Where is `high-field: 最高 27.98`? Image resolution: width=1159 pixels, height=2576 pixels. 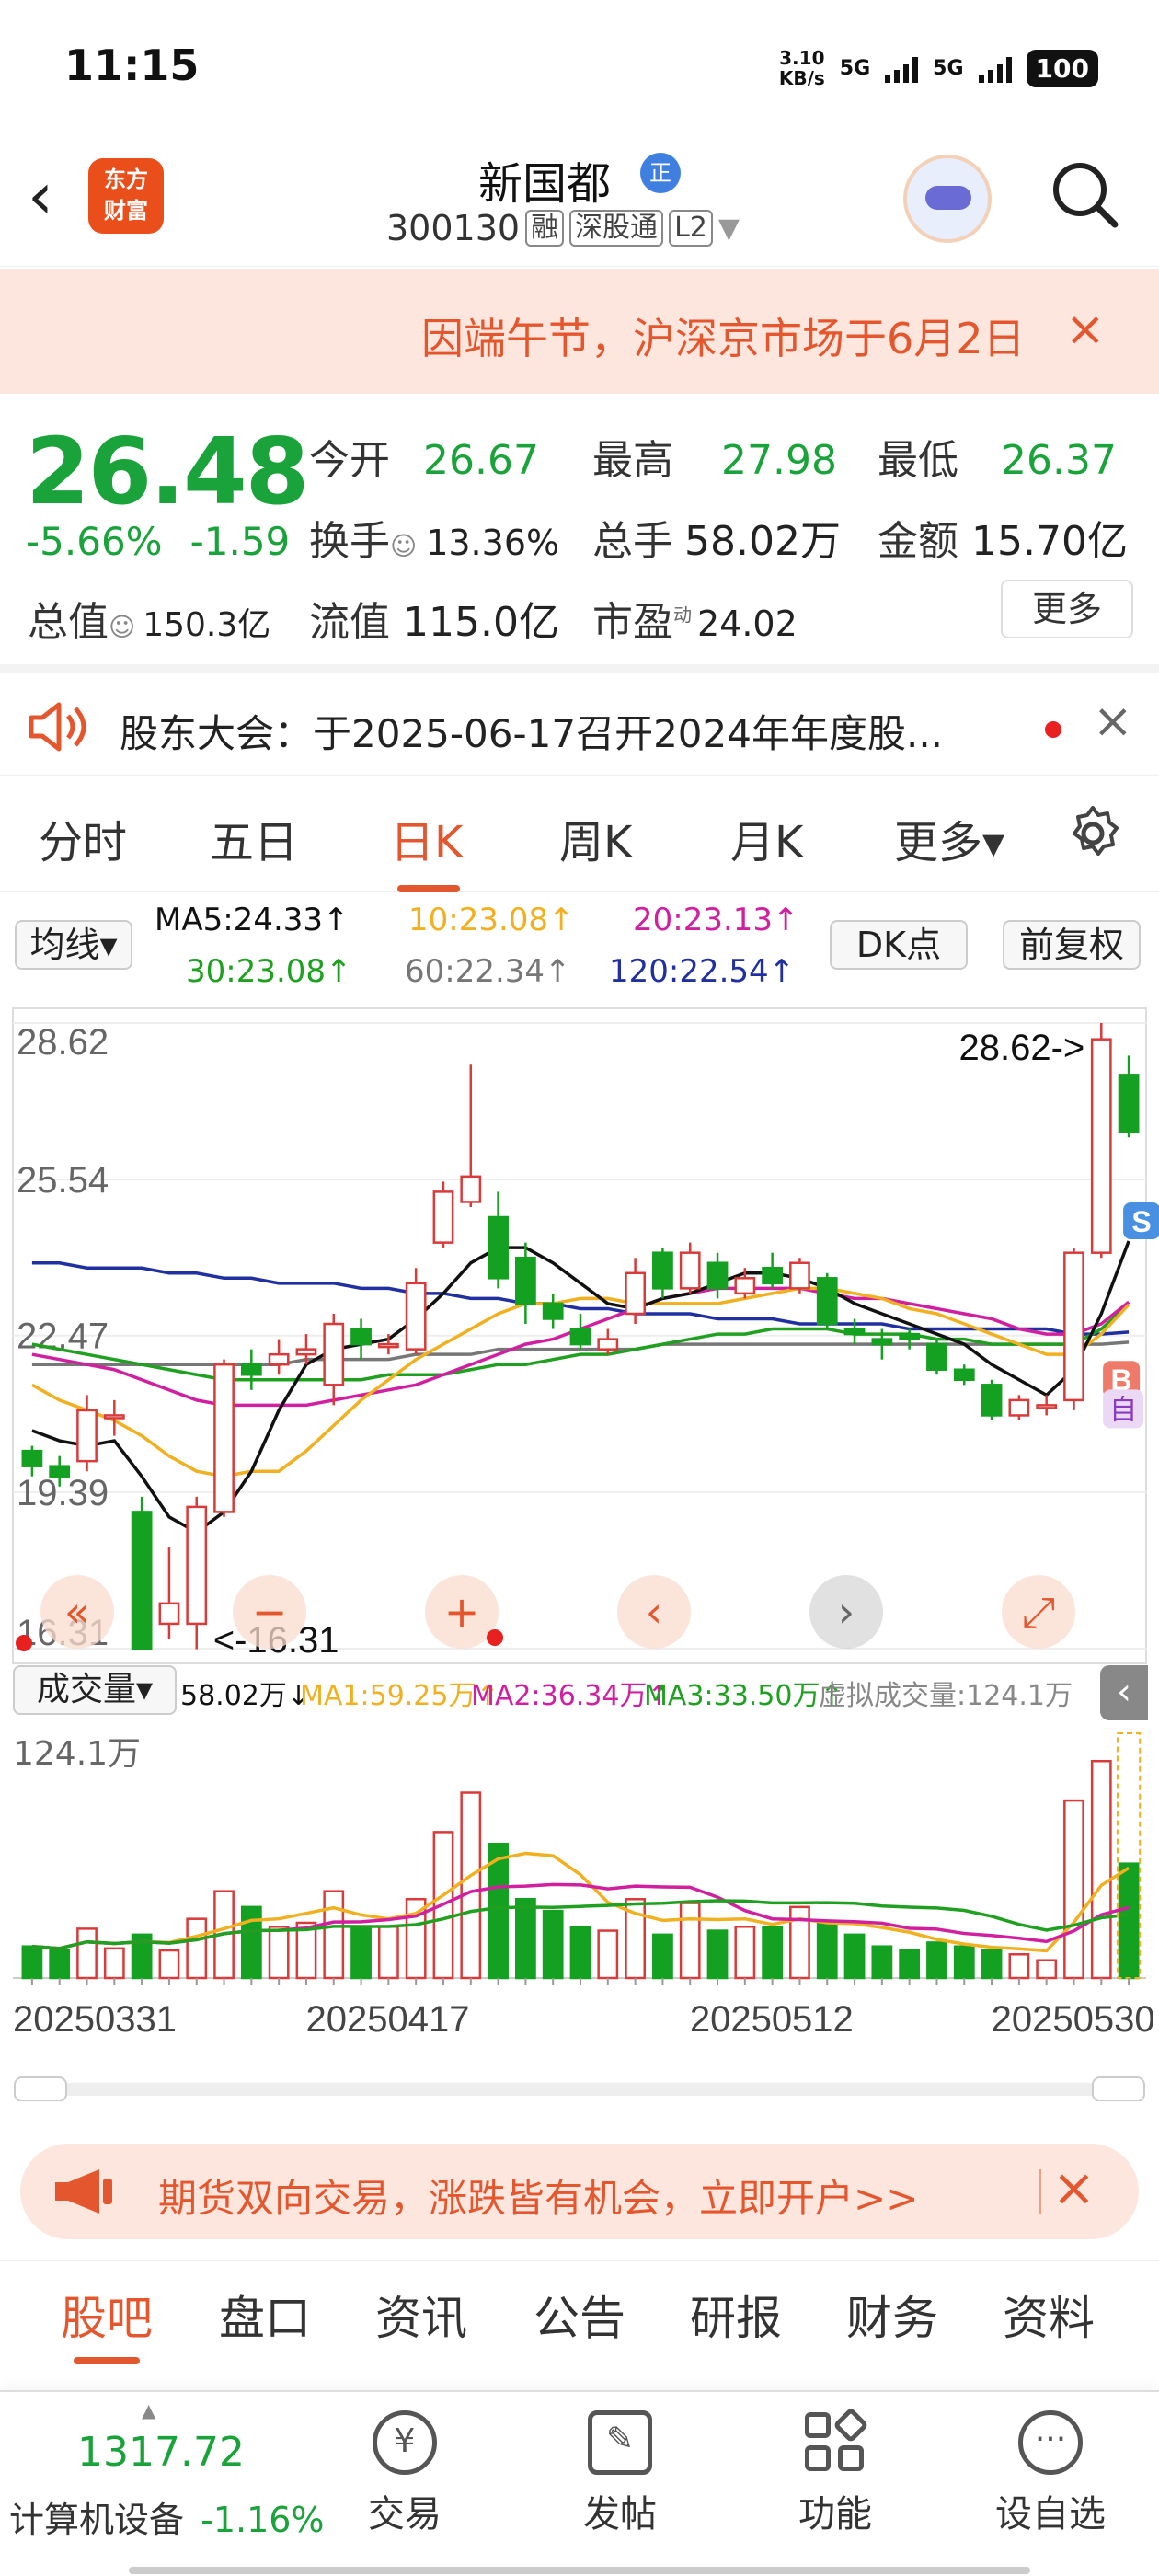 high-field: 最高 27.98 is located at coordinates (714, 456).